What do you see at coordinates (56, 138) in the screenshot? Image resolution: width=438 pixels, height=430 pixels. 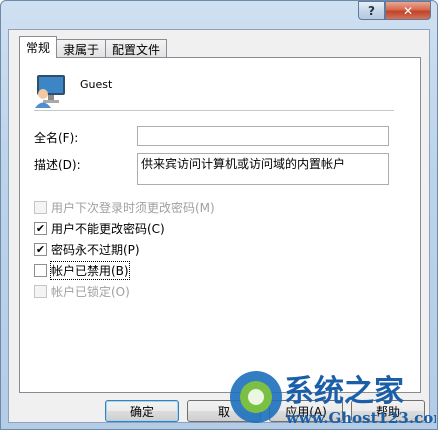 I see `fullname-label: 全名(F):` at bounding box center [56, 138].